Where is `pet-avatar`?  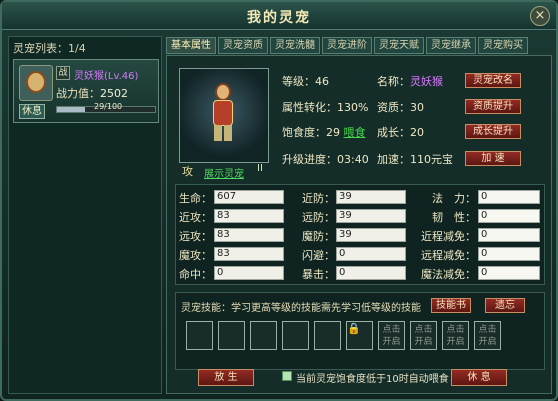
pet-avatar is located at coordinates (36, 83).